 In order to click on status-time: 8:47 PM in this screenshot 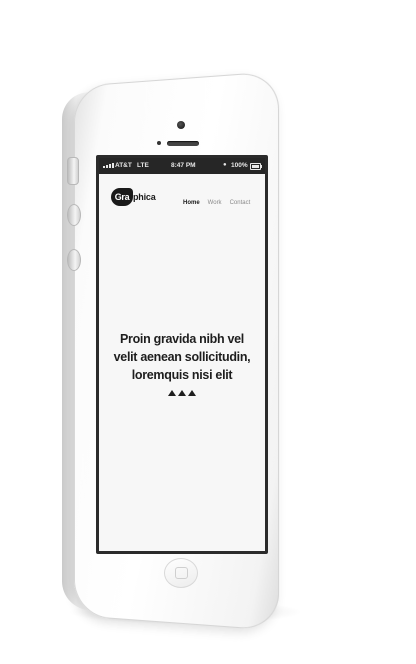, I will do `click(183, 165)`.